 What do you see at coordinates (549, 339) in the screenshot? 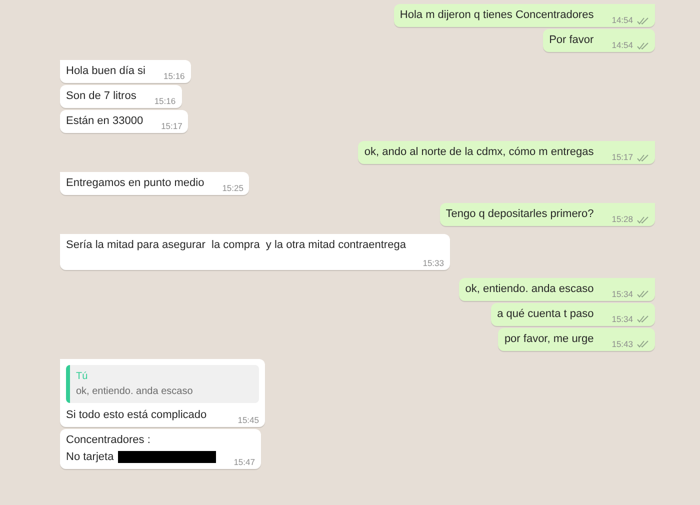
I see `message-text: por favor, me urge` at bounding box center [549, 339].